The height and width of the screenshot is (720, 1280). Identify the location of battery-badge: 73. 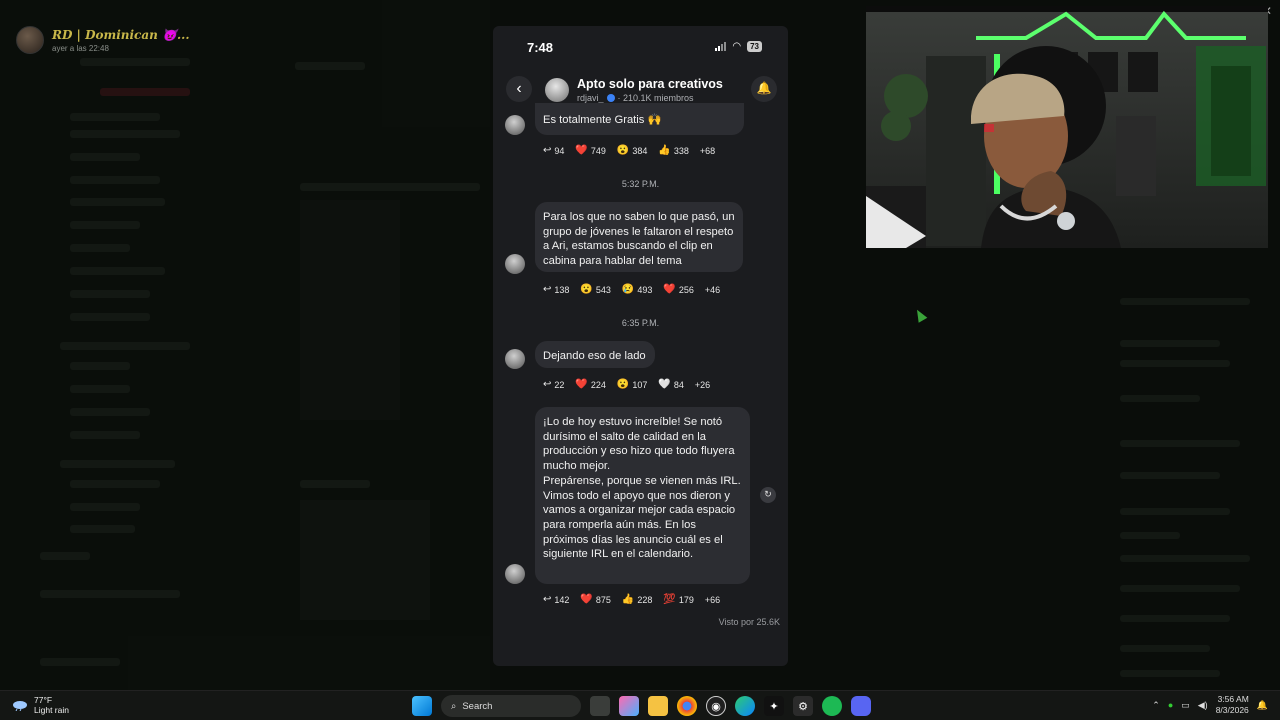
(754, 46).